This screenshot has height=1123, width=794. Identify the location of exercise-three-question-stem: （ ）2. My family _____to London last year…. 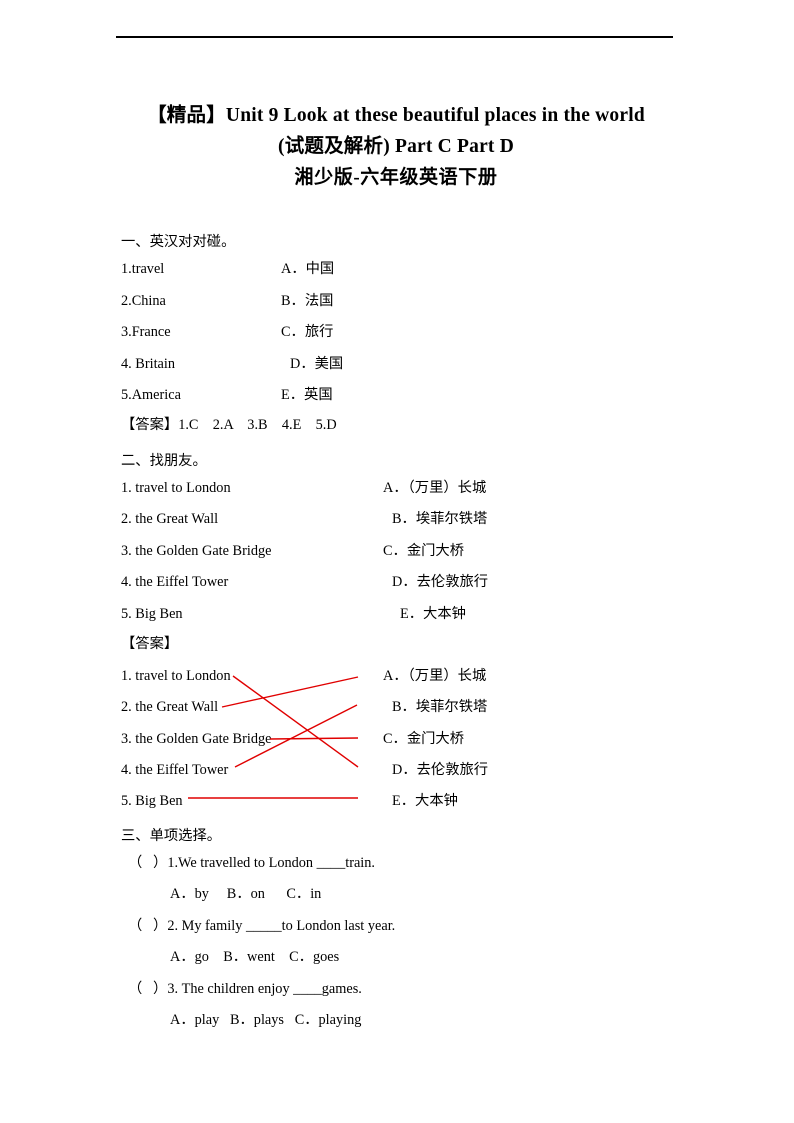
(262, 926).